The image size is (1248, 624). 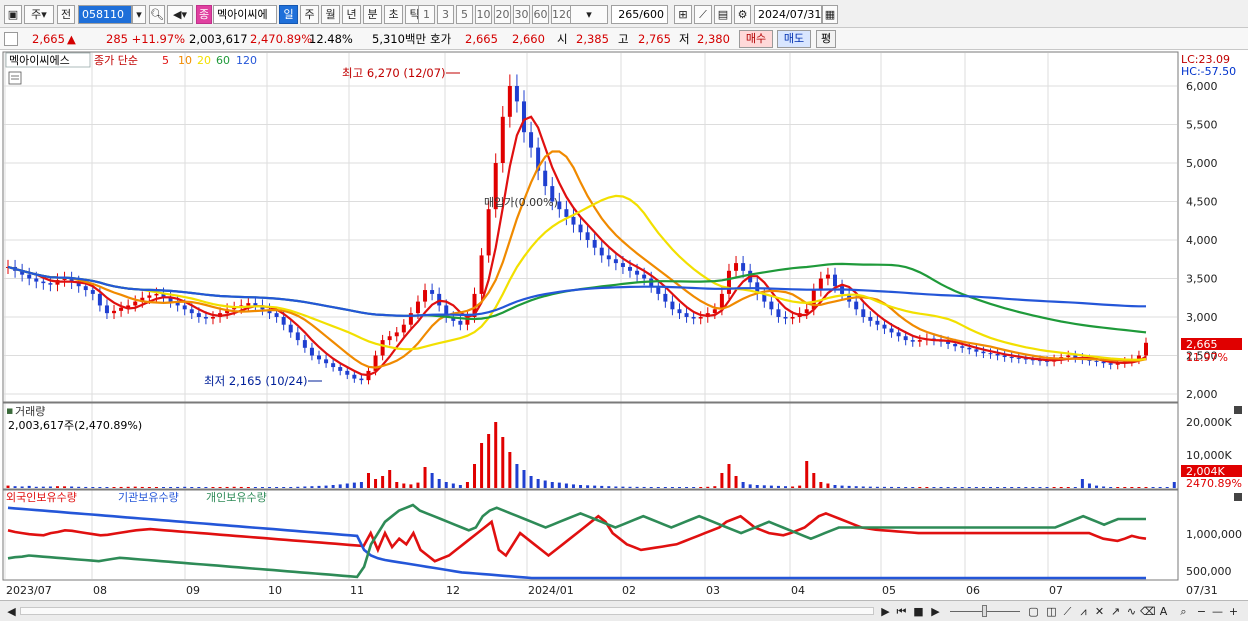 What do you see at coordinates (148, 497) in the screenshot?
I see `institution-holding-label: 기관보유수량` at bounding box center [148, 497].